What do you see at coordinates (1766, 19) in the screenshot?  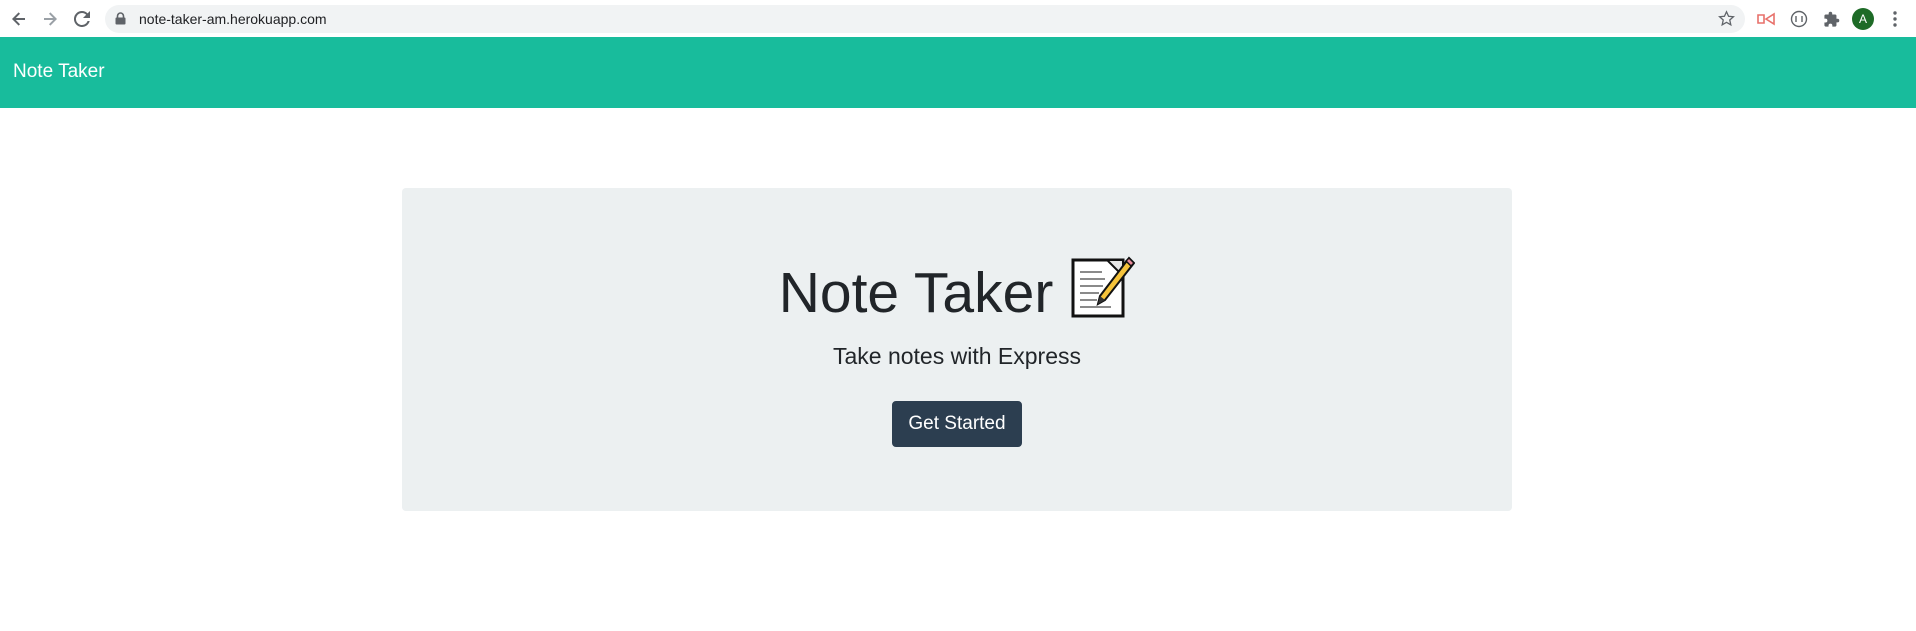 I see `extension-cast-icon` at bounding box center [1766, 19].